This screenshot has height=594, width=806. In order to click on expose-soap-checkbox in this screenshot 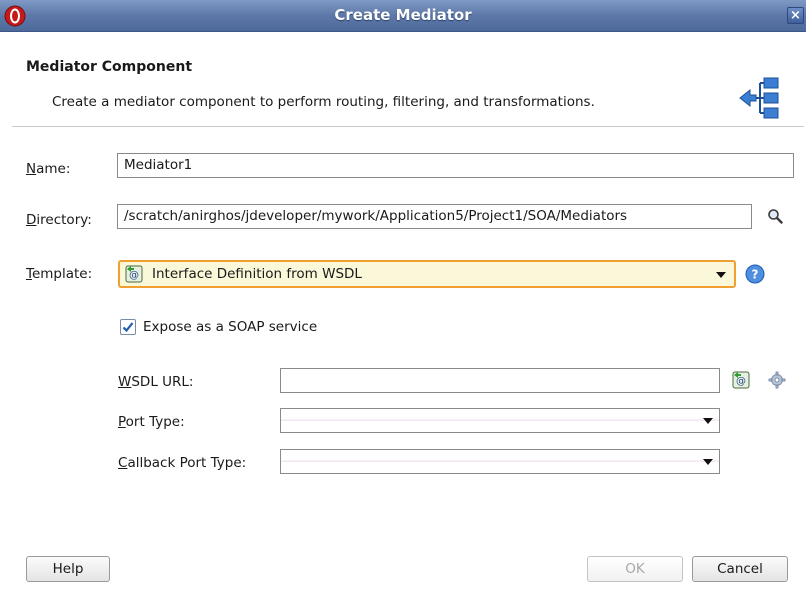, I will do `click(128, 327)`.